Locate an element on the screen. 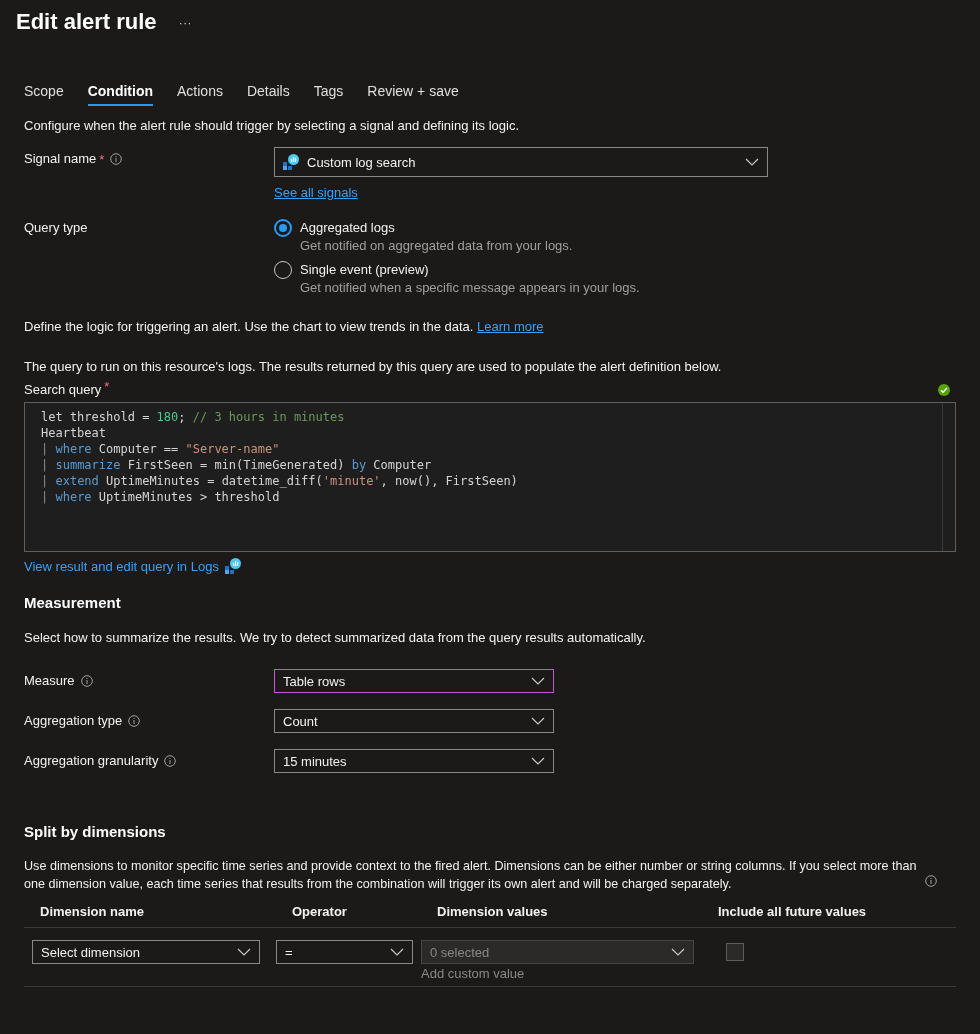 Image resolution: width=980 pixels, height=1034 pixels. field-label: Measure is located at coordinates (49, 681).